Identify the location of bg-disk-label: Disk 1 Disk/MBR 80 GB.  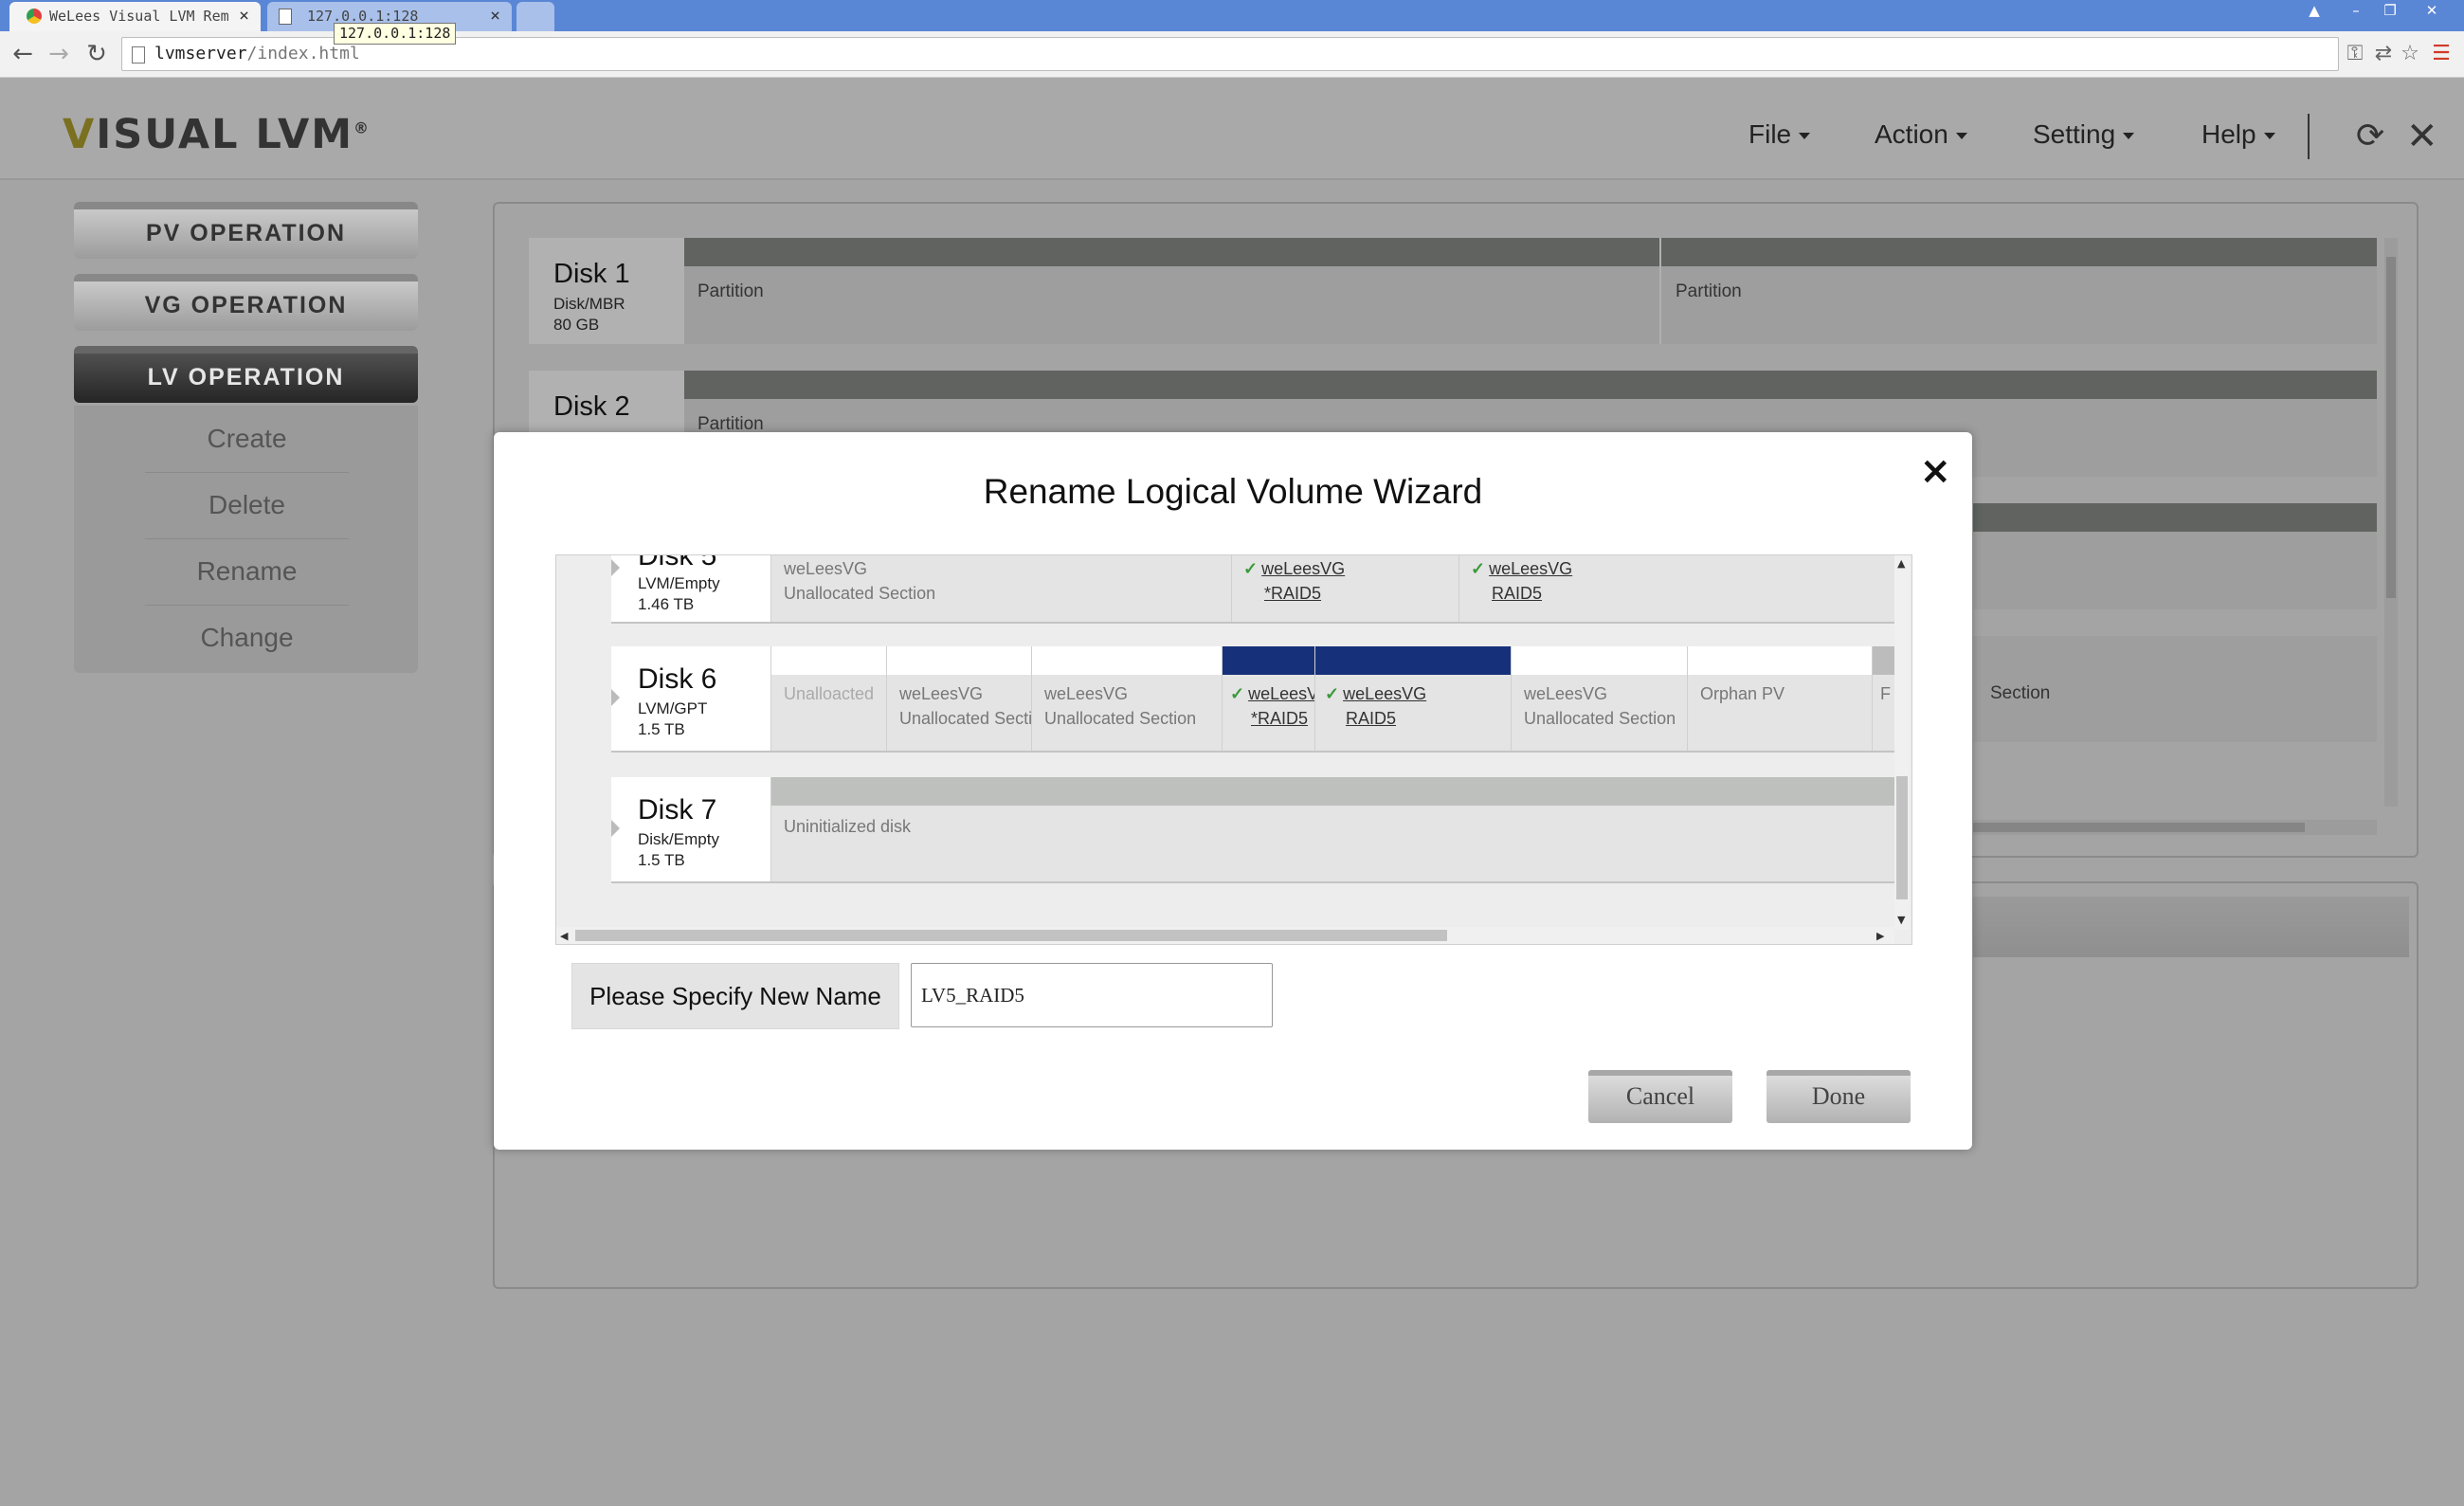
(607, 291).